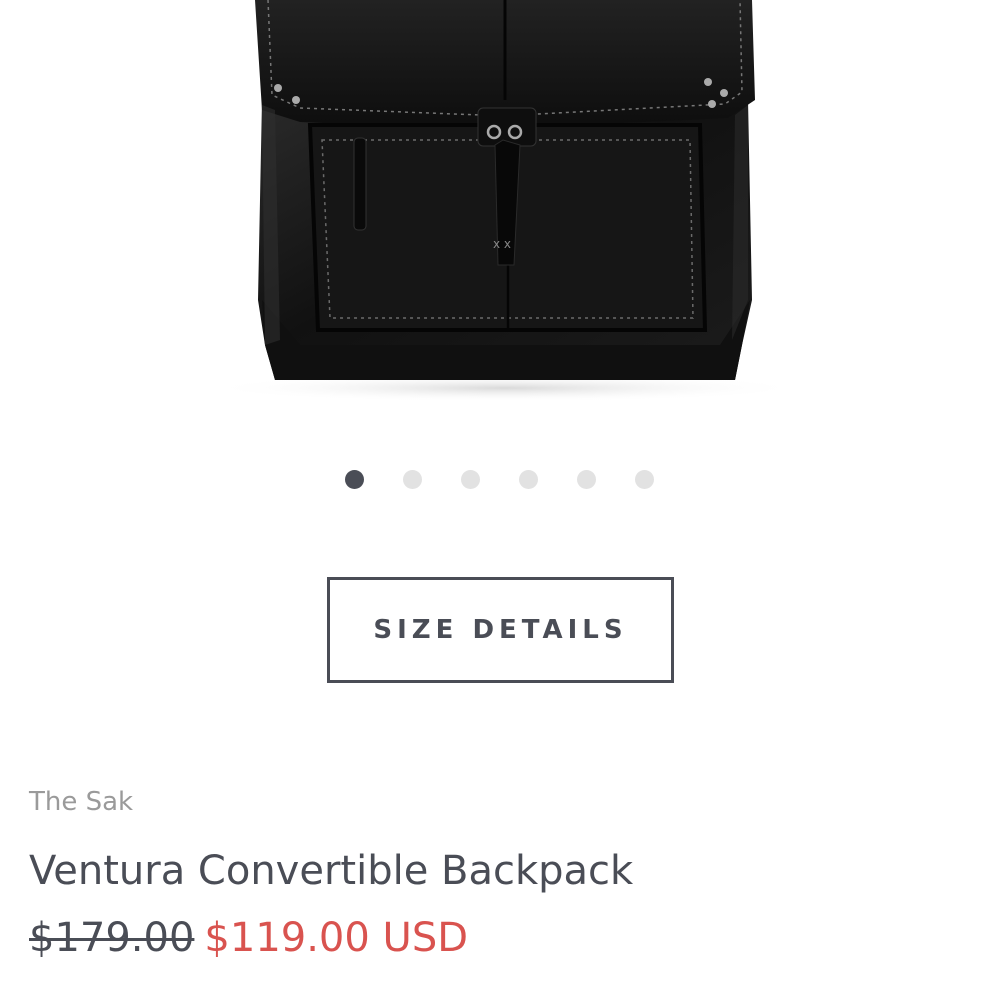  What do you see at coordinates (500, 480) in the screenshot?
I see `image-carousel-dots` at bounding box center [500, 480].